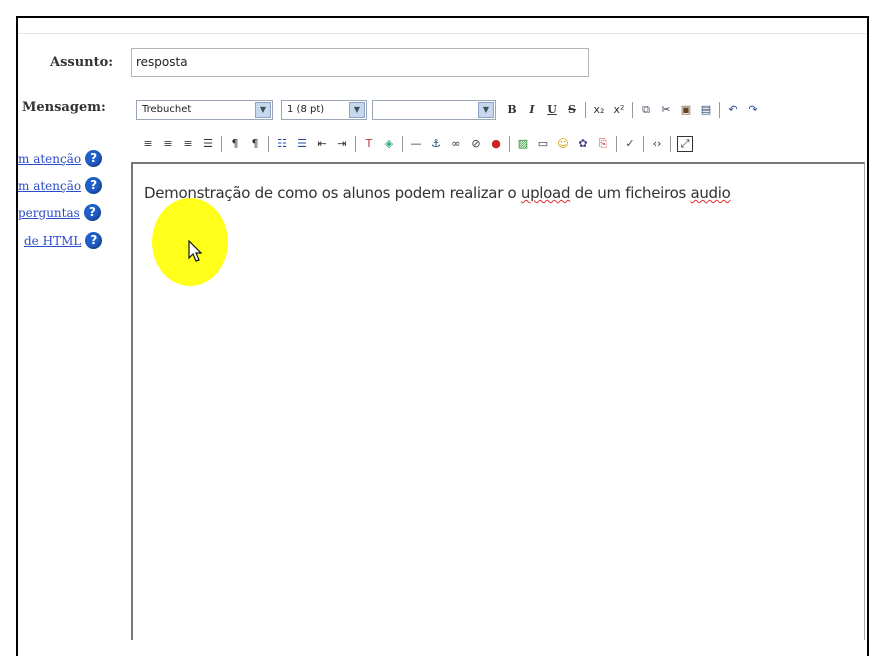 The height and width of the screenshot is (656, 877). Describe the element at coordinates (434, 110) in the screenshot. I see `style-select: ▼` at that location.